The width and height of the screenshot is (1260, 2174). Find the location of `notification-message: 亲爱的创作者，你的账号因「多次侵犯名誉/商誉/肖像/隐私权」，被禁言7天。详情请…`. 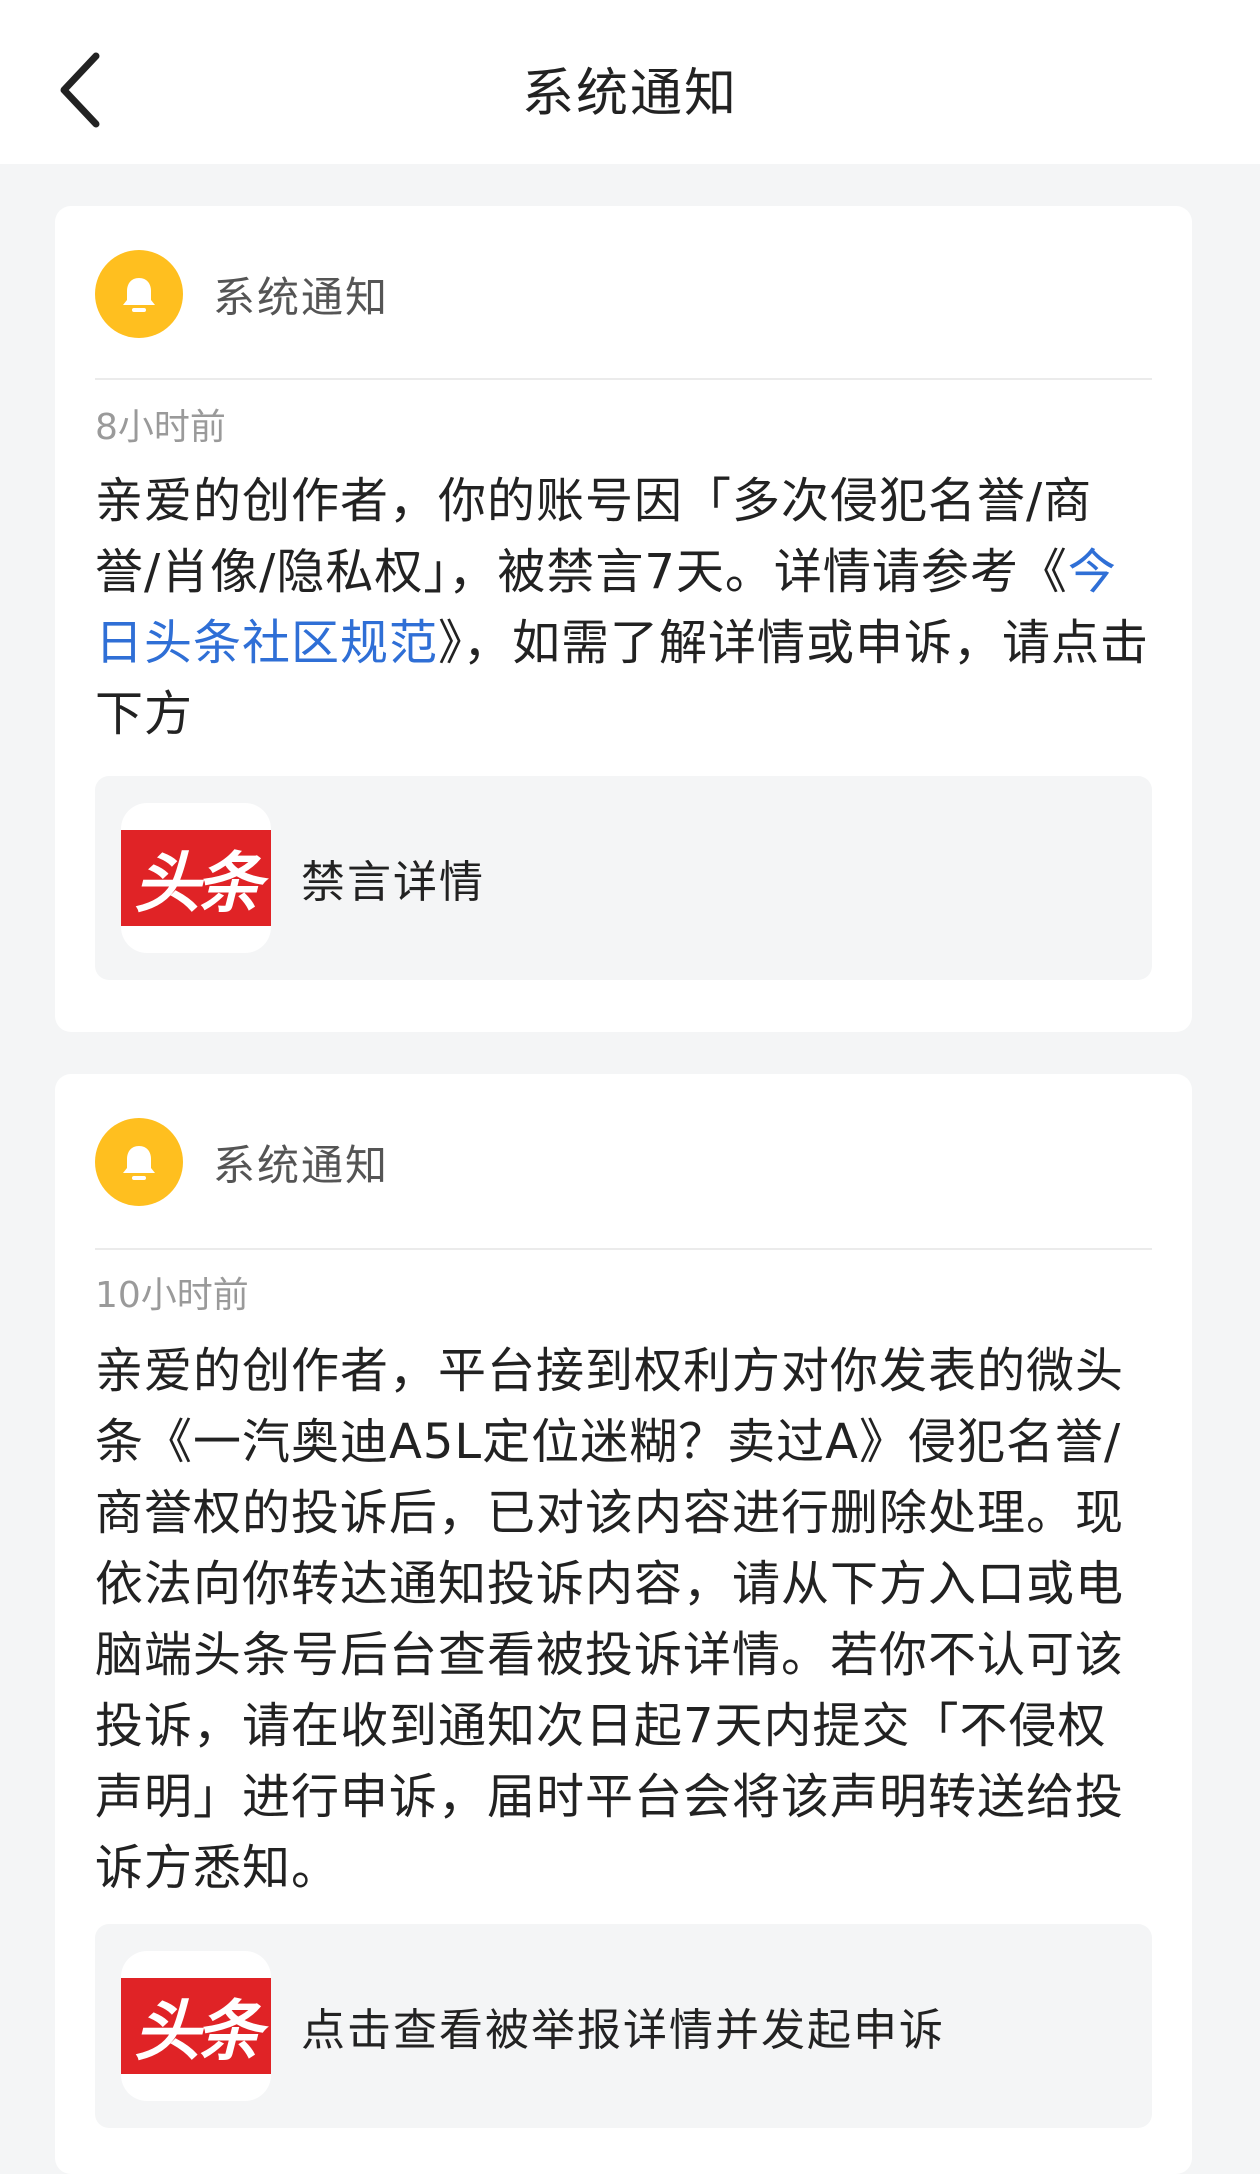

notification-message: 亲爱的创作者，你的账号因「多次侵犯名誉/商誉/肖像/隐私权」，被禁言7天。详情请… is located at coordinates (625, 608).